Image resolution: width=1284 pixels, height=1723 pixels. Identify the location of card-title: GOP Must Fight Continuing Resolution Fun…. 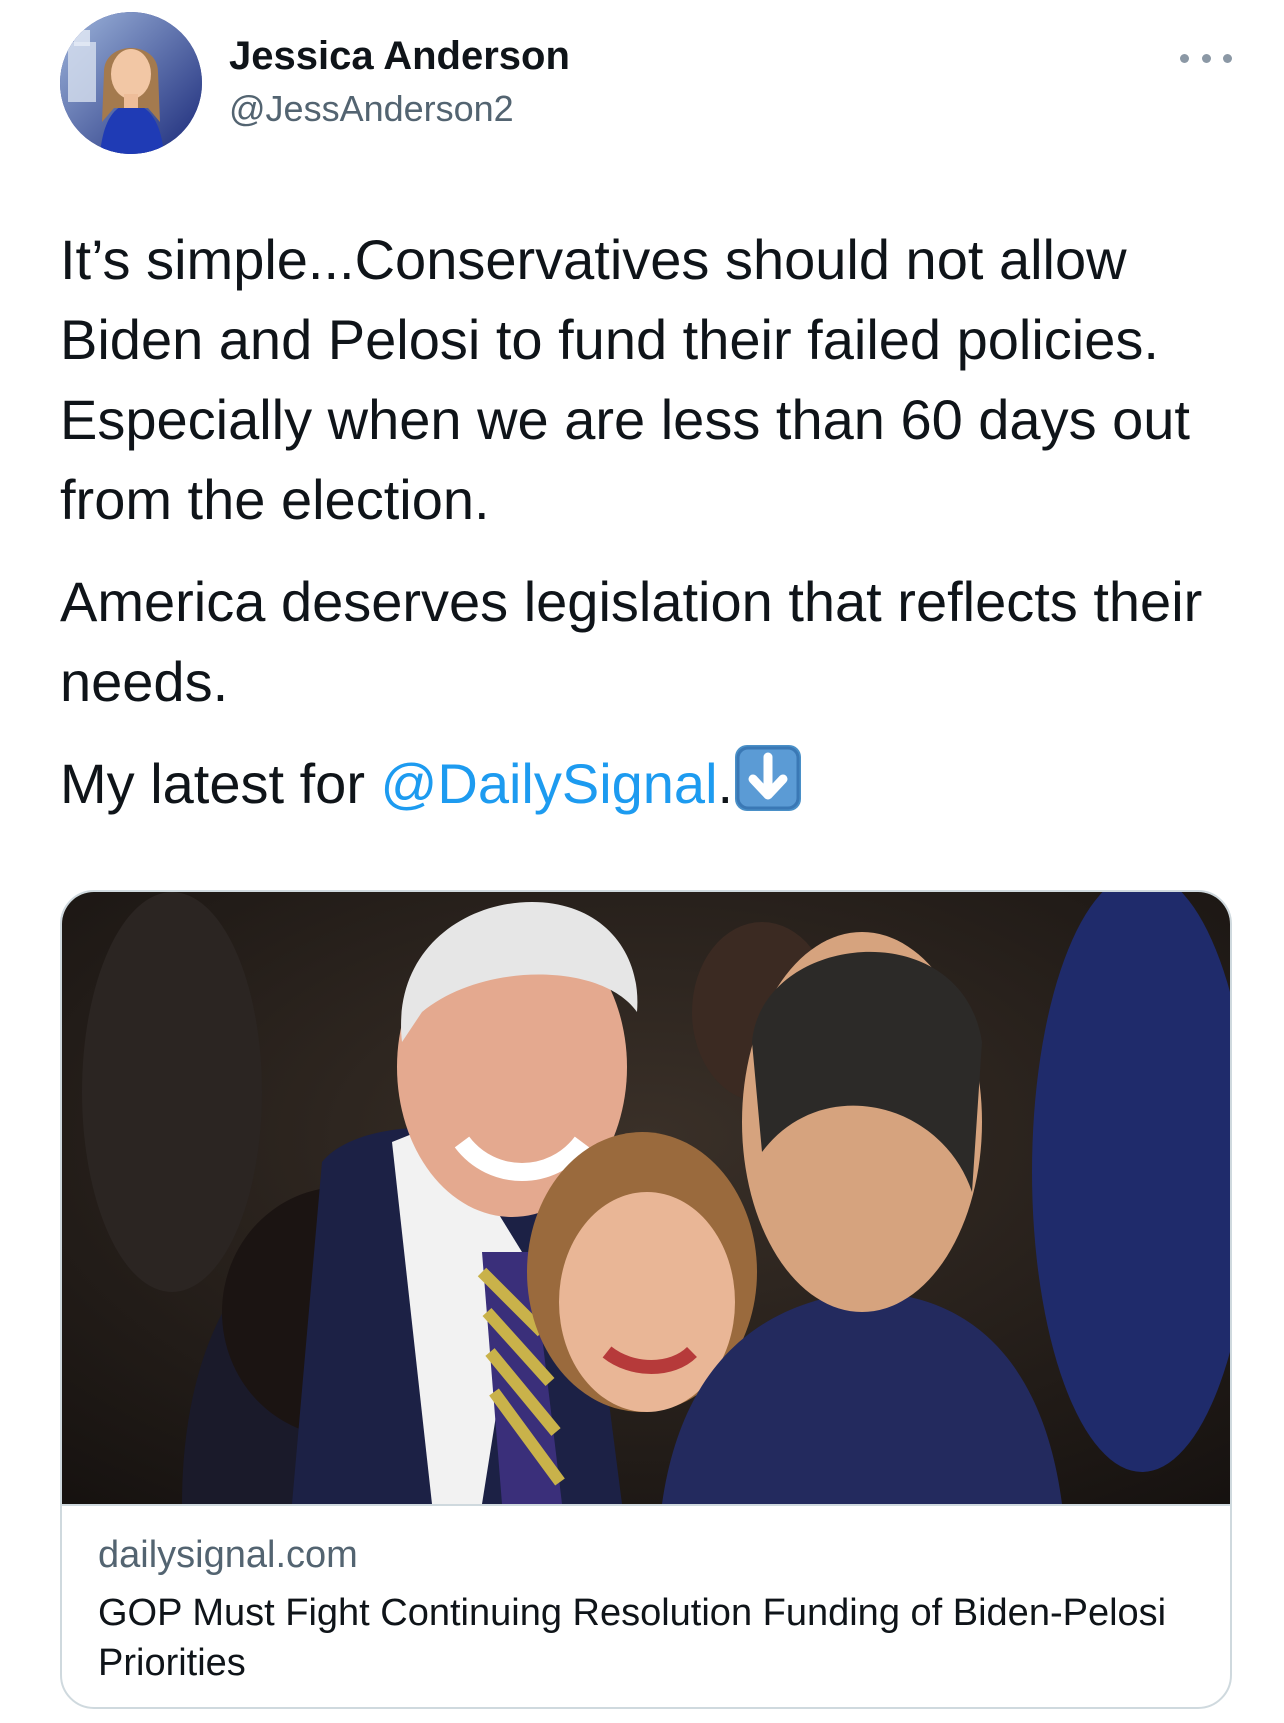
(632, 1638).